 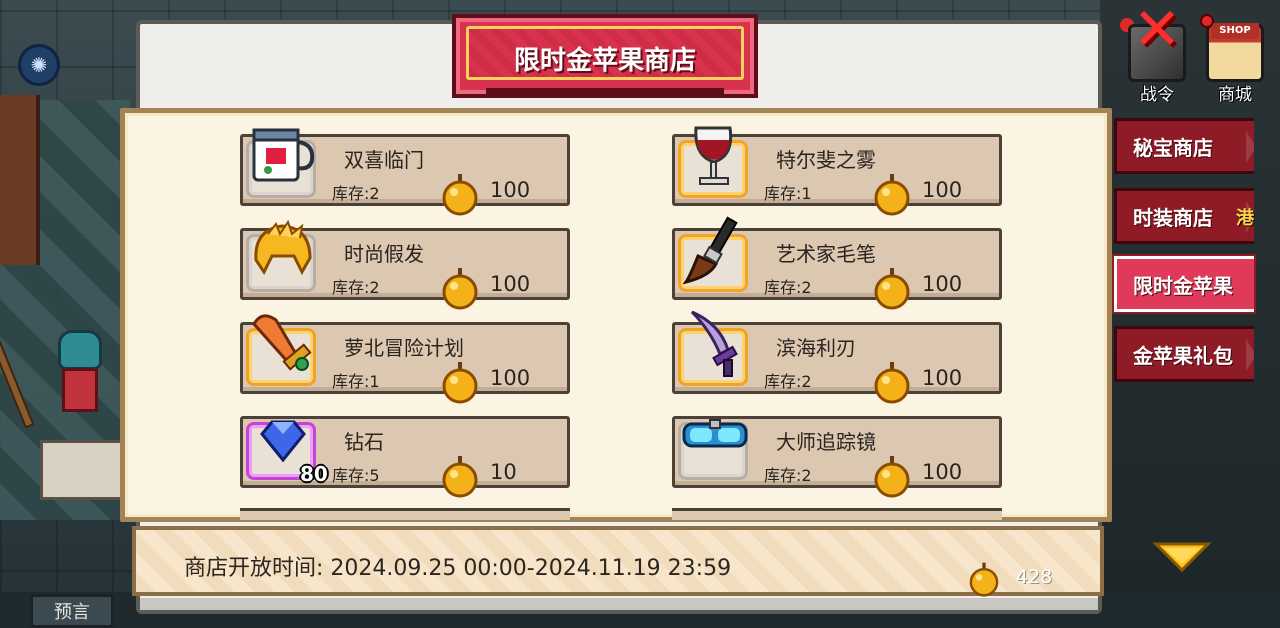 What do you see at coordinates (1173, 217) in the screenshot?
I see `tab-label: 时装商店` at bounding box center [1173, 217].